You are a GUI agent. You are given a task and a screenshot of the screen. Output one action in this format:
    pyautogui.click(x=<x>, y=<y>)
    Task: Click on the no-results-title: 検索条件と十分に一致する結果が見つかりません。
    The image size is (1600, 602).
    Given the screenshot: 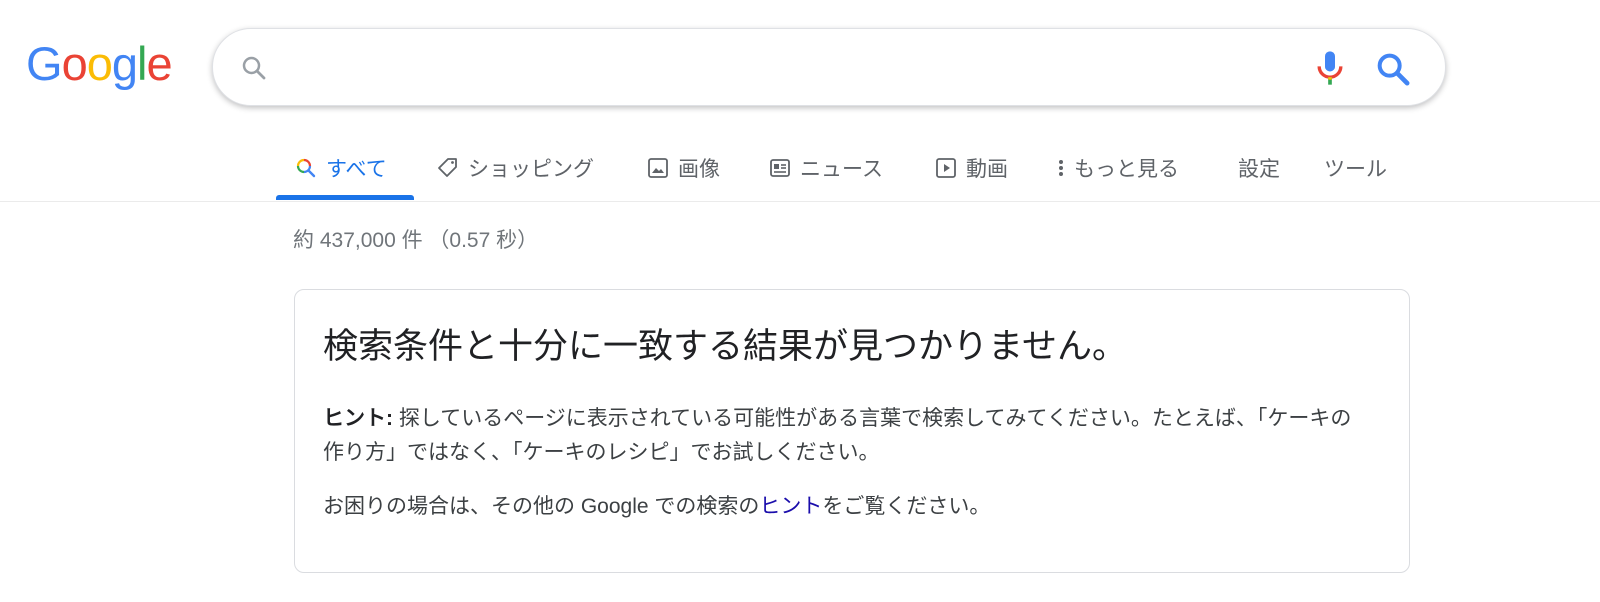 What is the action you would take?
    pyautogui.click(x=725, y=346)
    